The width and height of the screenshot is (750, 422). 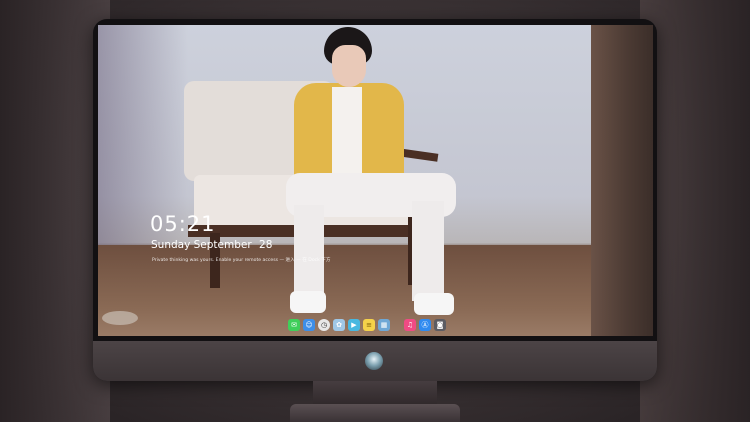 I want to click on dock: ✉ ☺ ◷ ✿ ▶ ≡ ▦ ♫ Ⓐ ◙, so click(x=367, y=325).